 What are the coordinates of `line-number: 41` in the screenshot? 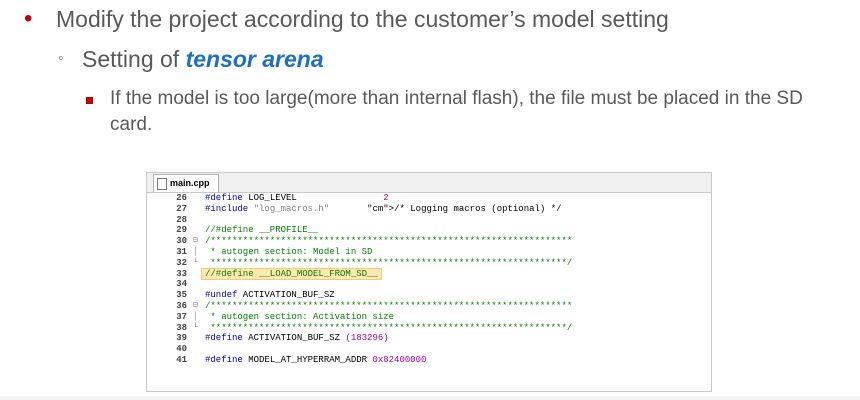 It's located at (181, 360).